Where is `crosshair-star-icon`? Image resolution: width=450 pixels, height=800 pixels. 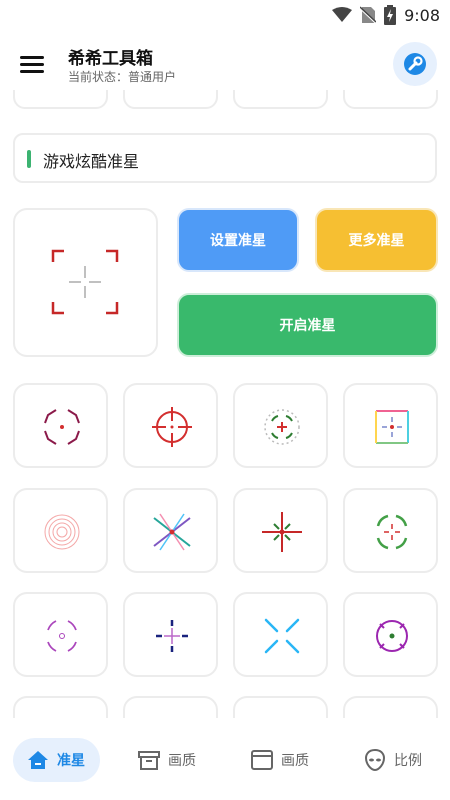 crosshair-star-icon is located at coordinates (282, 532).